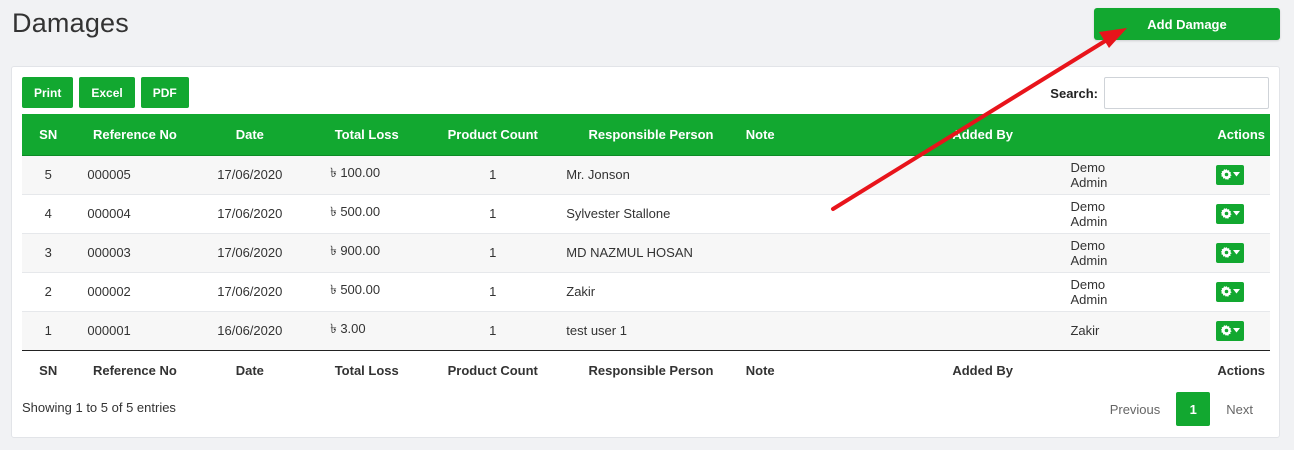 Image resolution: width=1294 pixels, height=450 pixels. Describe the element at coordinates (618, 213) in the screenshot. I see `cell-responsible-person: Sylvester Stallone` at that location.